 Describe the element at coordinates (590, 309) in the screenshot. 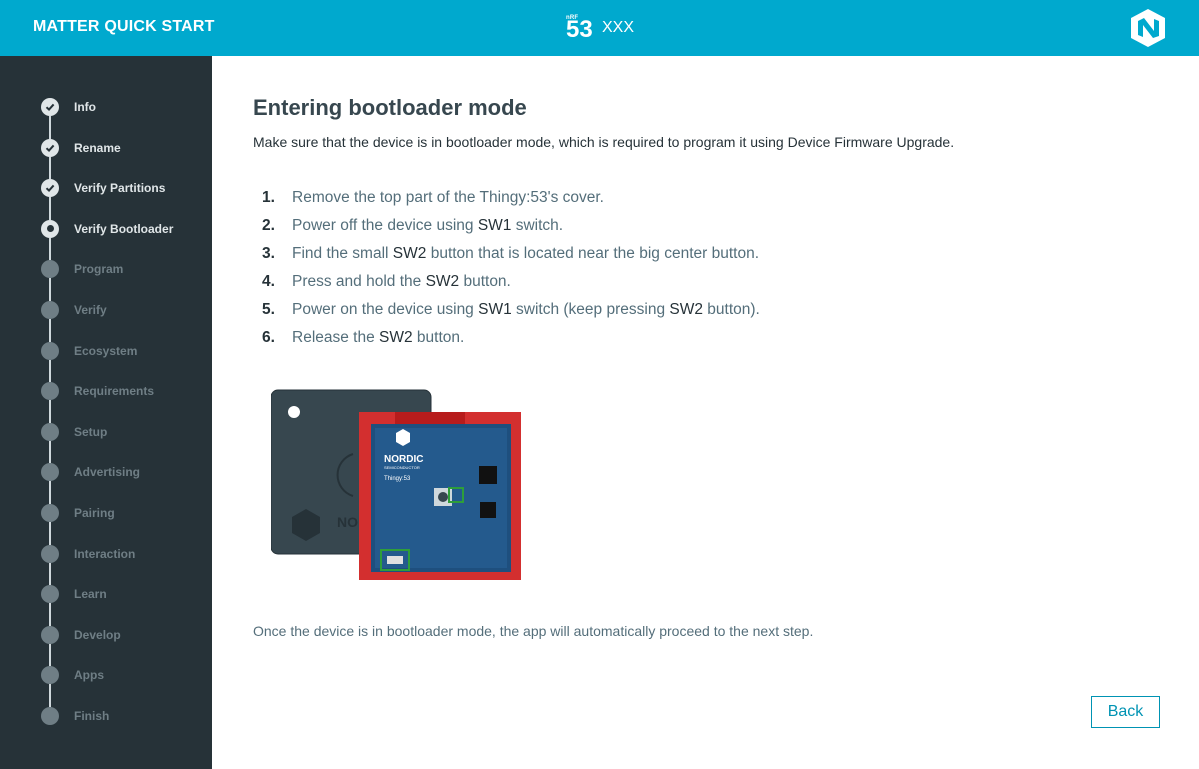

I see `instruction-fragment: switch (keep pressing` at that location.